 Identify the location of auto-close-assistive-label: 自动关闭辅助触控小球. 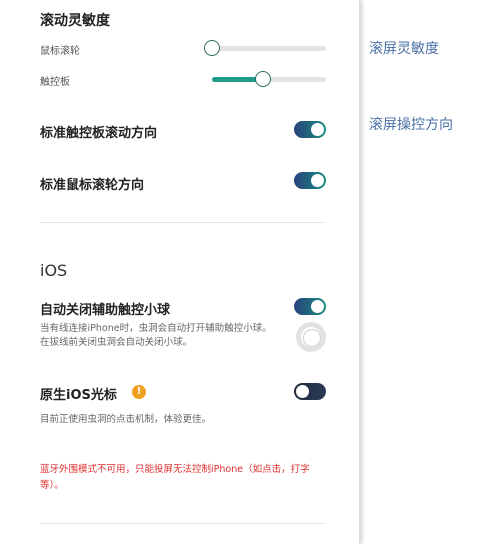
(105, 310).